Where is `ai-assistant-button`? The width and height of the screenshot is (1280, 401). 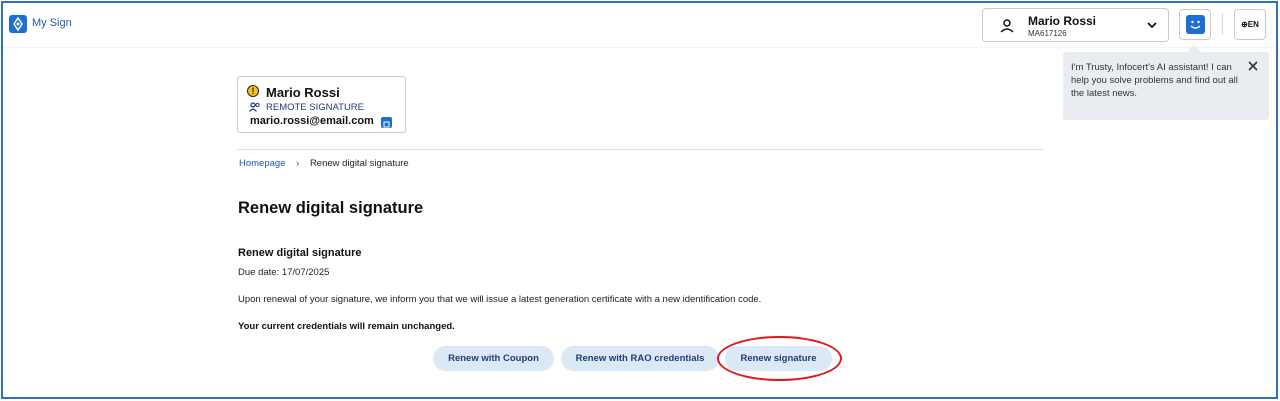 ai-assistant-button is located at coordinates (1195, 24).